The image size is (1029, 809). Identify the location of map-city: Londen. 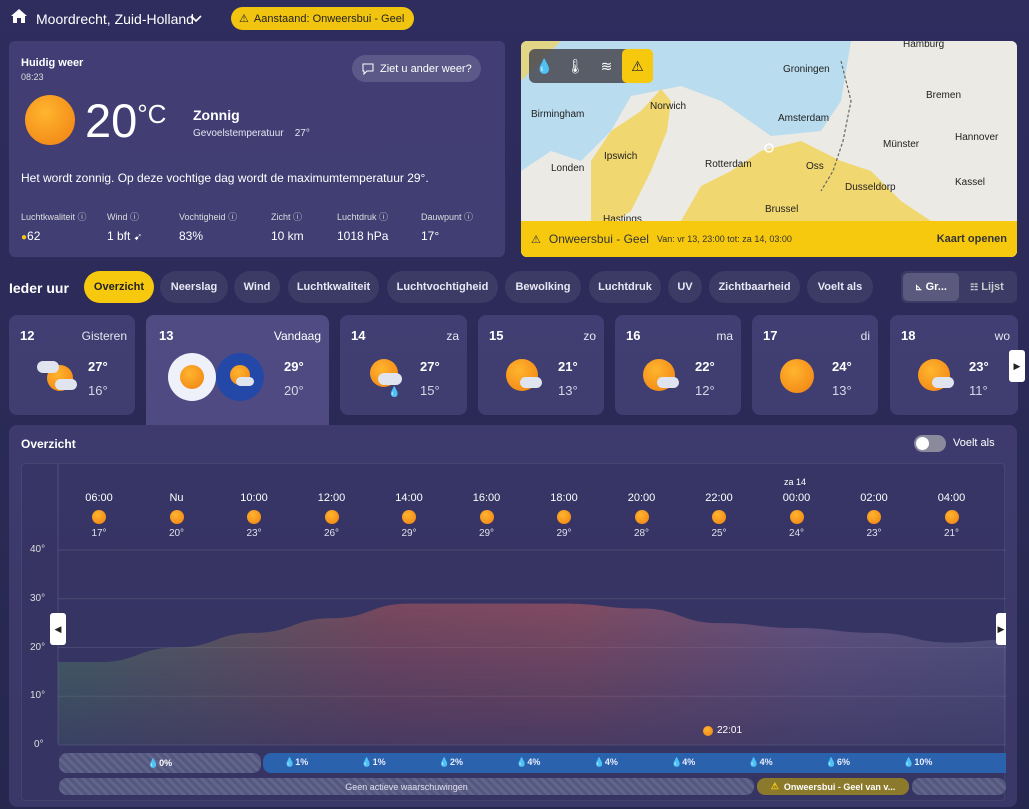
(567, 168).